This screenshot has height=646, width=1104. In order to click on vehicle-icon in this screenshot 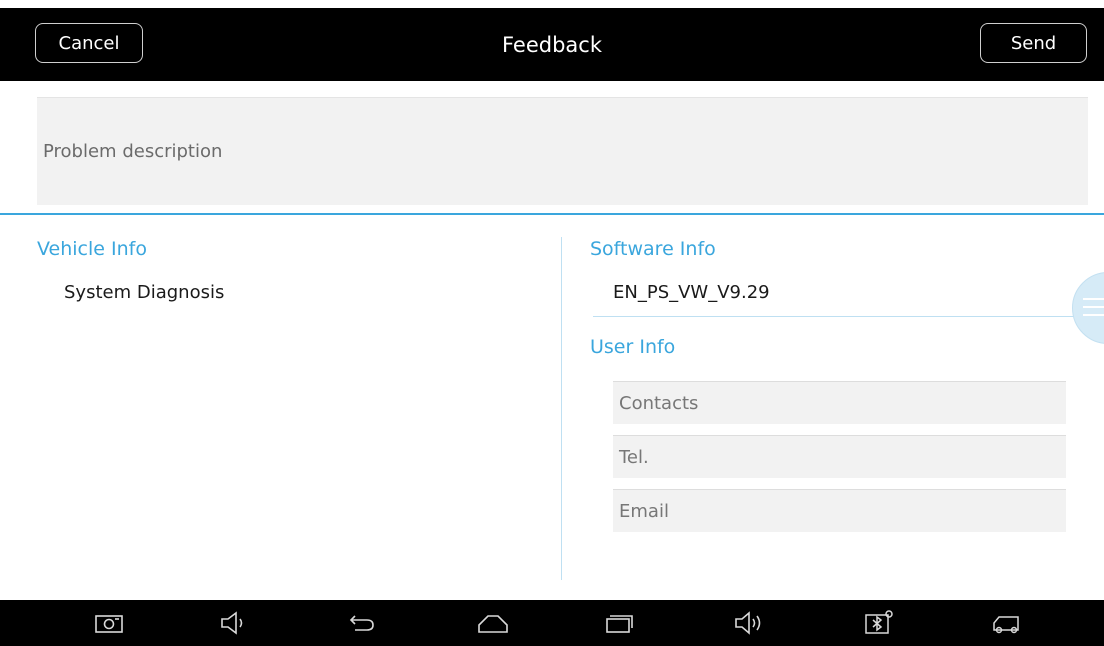, I will do `click(1006, 623)`.